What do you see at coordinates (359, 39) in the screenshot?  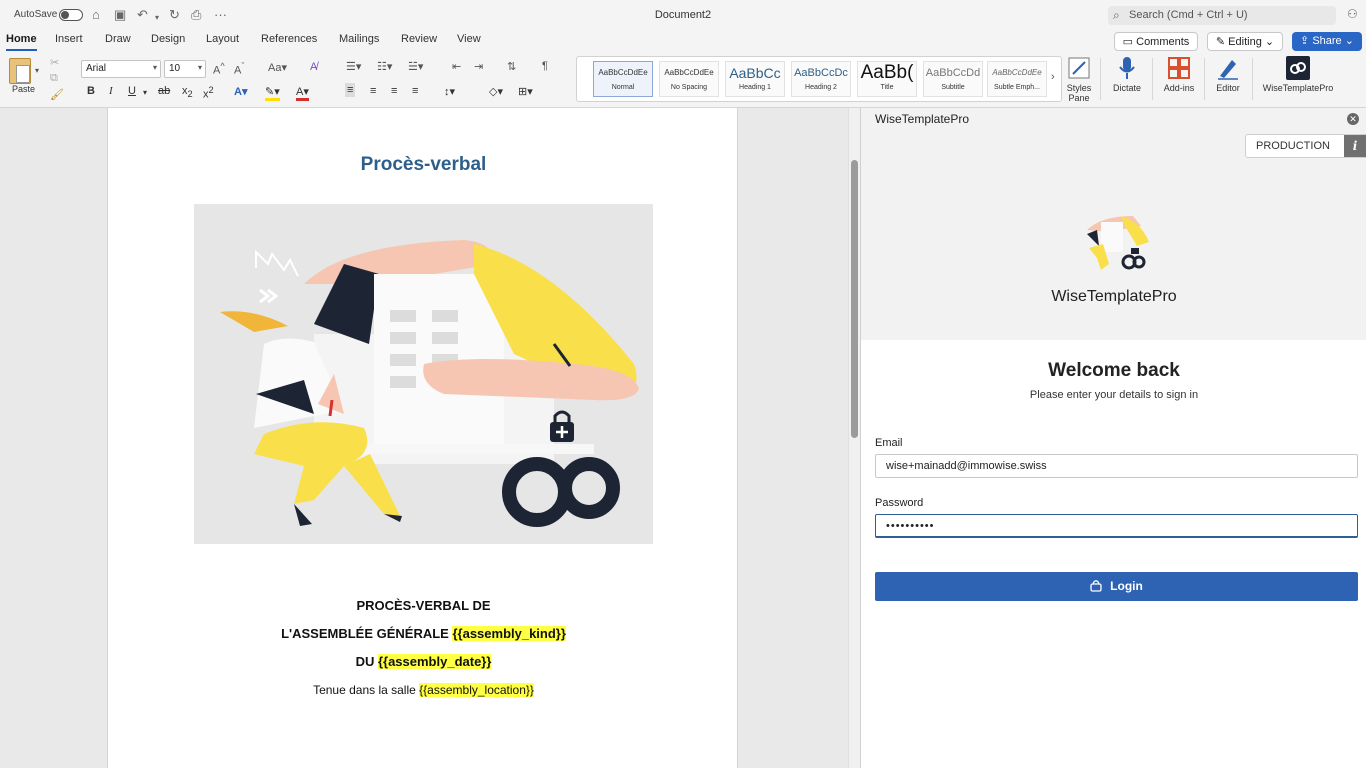 I see `tab-mailings: Mailings` at bounding box center [359, 39].